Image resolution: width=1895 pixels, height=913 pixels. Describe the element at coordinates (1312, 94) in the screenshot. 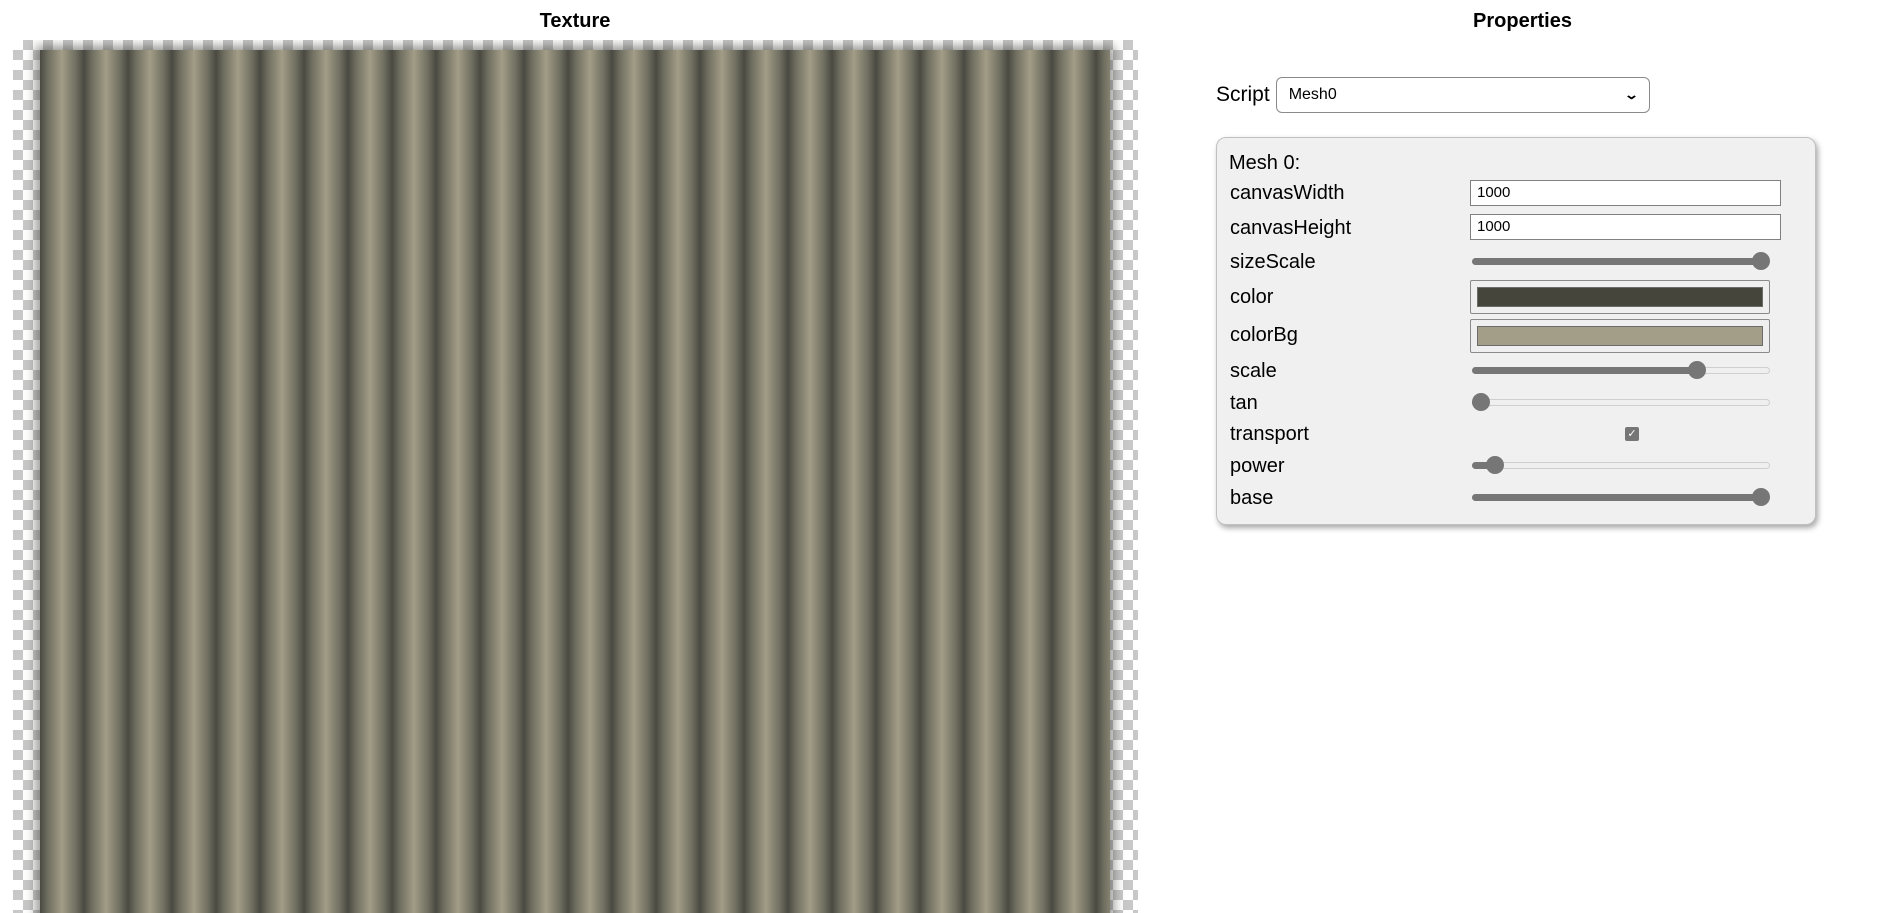

I see `script-select-value: Mesh0` at that location.